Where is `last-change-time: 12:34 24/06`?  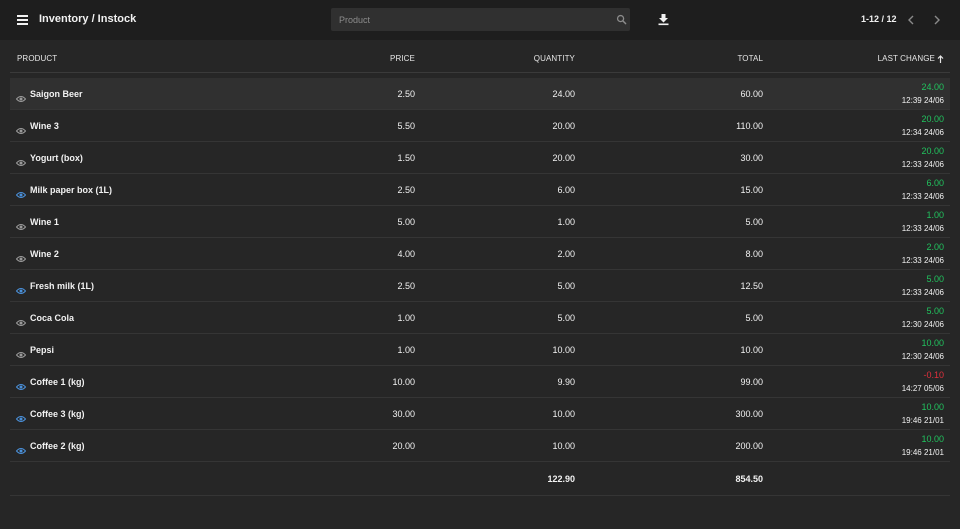 last-change-time: 12:34 24/06 is located at coordinates (922, 132).